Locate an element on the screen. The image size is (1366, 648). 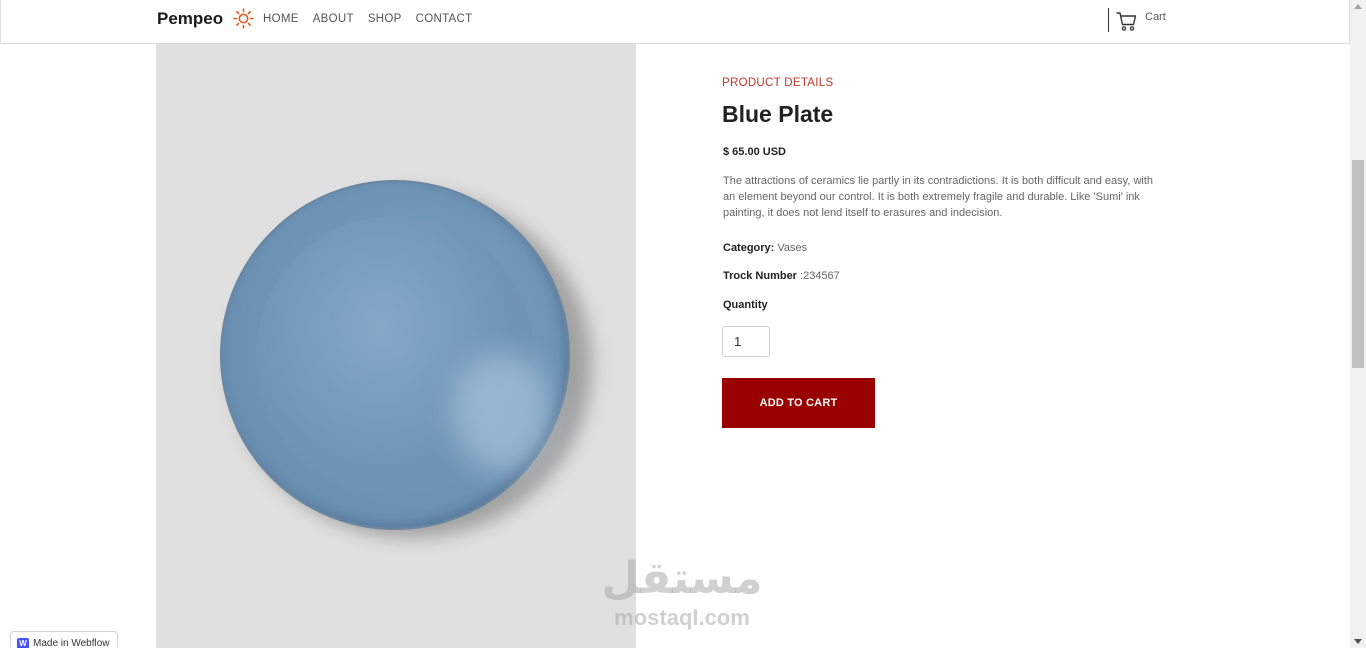
product-price: $ 65.00 USD is located at coordinates (754, 152).